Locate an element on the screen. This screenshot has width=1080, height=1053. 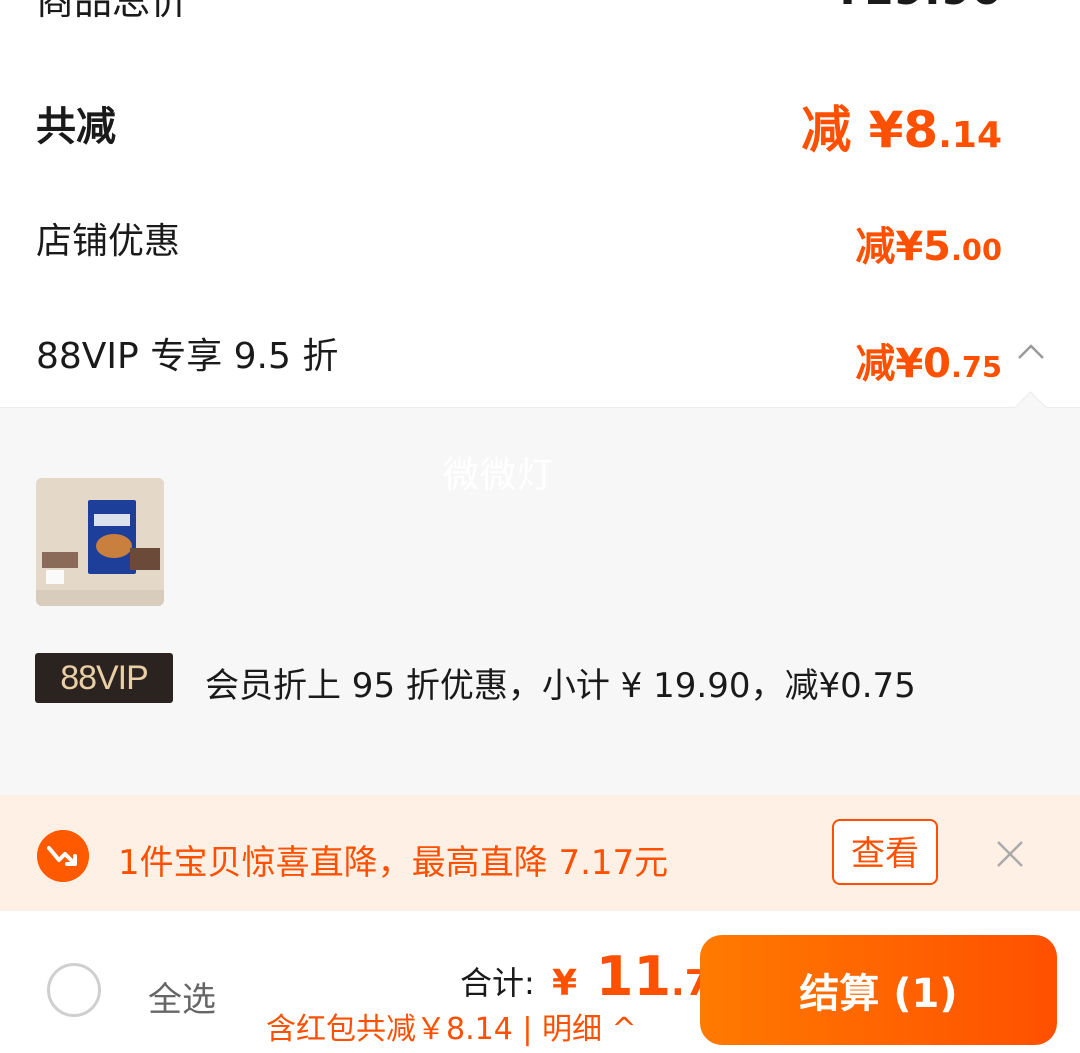
vip-discount-label: 88VIP 专享 9.5 折 is located at coordinates (187, 356).